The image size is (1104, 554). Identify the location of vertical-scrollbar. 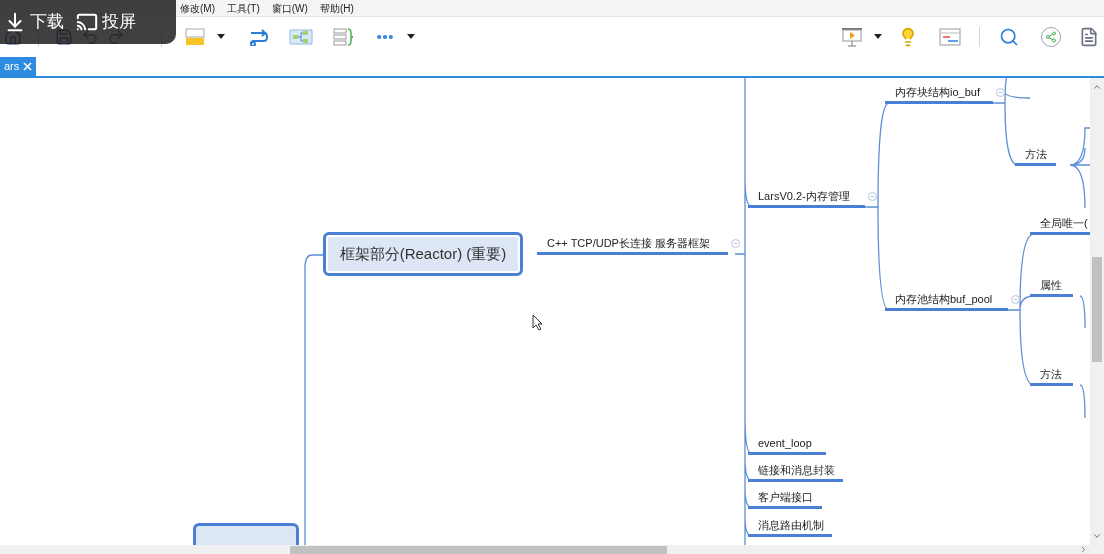
(1097, 311).